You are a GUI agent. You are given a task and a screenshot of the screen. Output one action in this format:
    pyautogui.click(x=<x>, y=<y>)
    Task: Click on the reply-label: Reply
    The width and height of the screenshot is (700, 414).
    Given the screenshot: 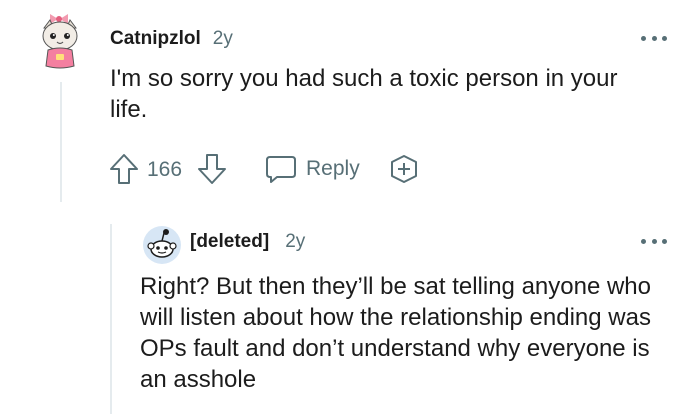 What is the action you would take?
    pyautogui.click(x=333, y=168)
    